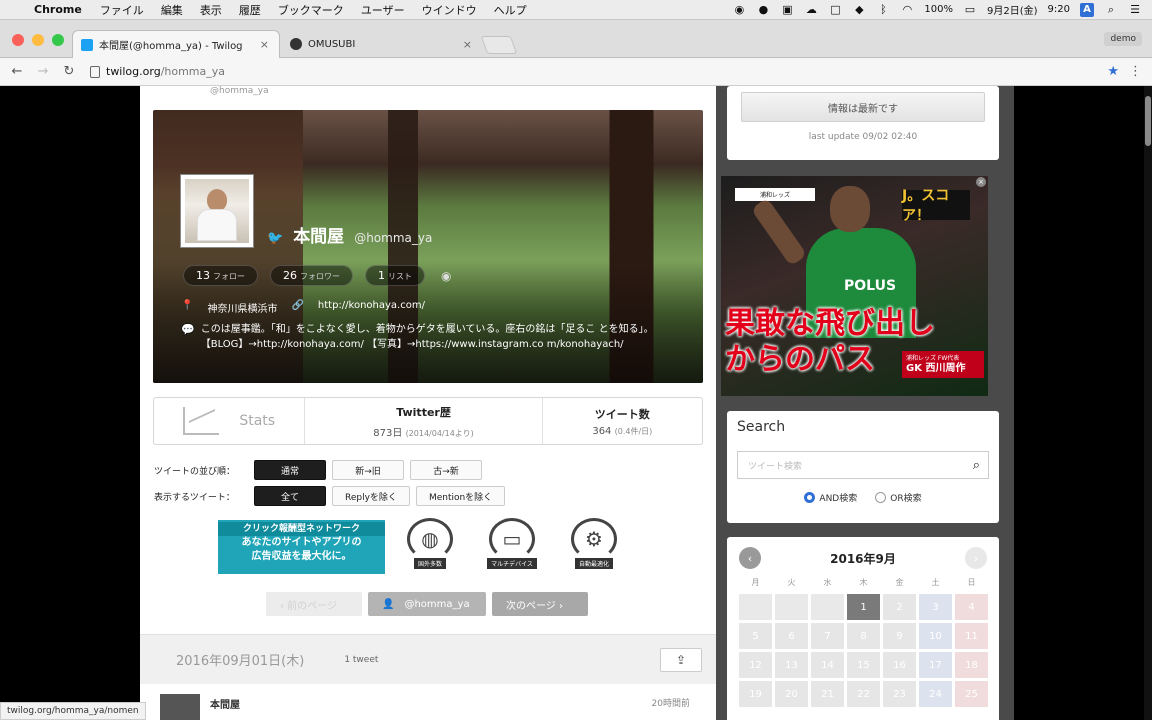  I want to click on calendar-day: 19, so click(755, 694).